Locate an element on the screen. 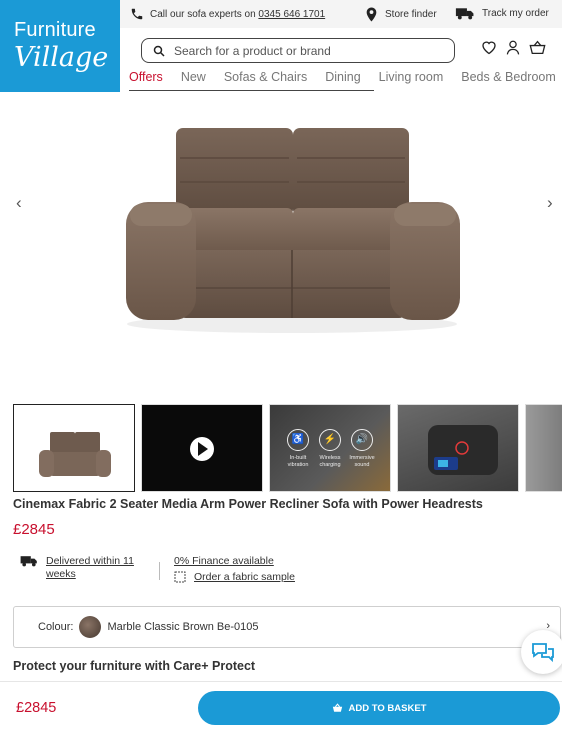  thumbnail-charging-pad is located at coordinates (458, 448).